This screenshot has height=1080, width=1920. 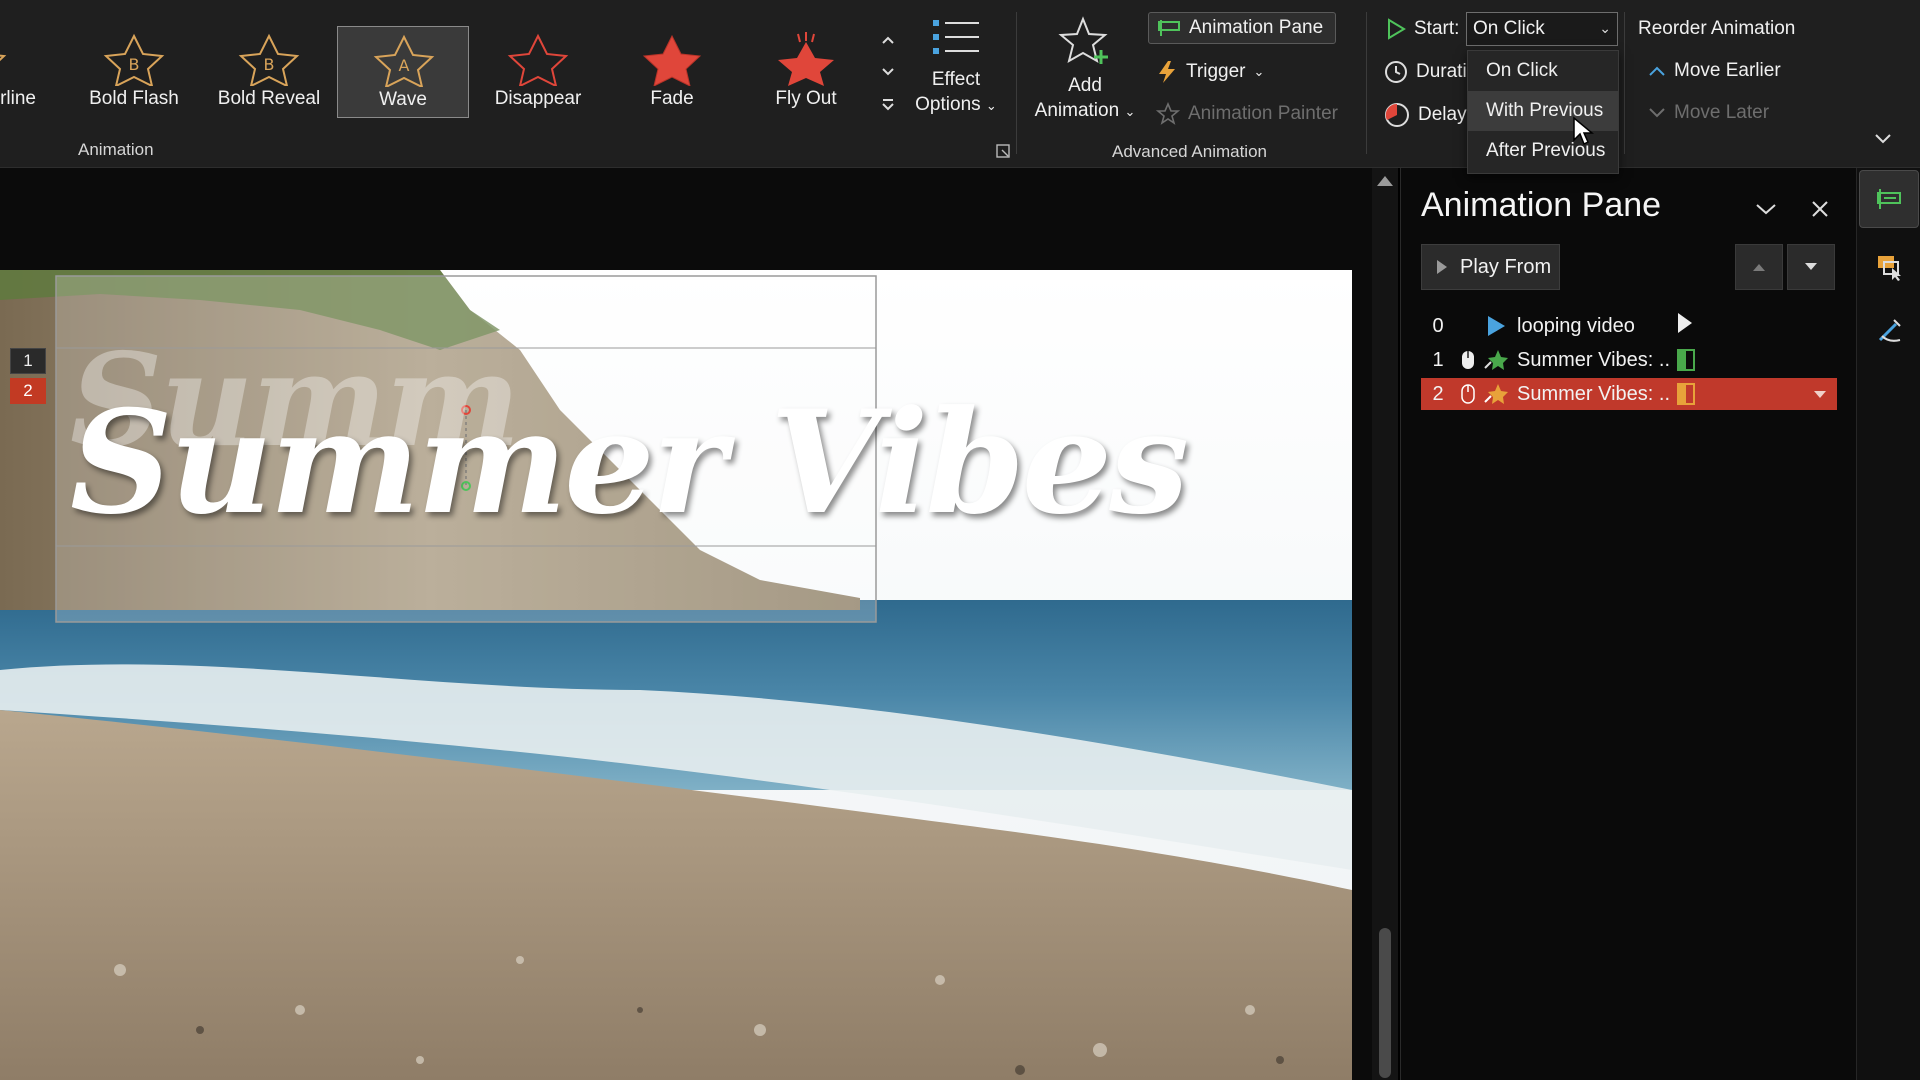 I want to click on gallery-scroll-down-icon, so click(x=888, y=72).